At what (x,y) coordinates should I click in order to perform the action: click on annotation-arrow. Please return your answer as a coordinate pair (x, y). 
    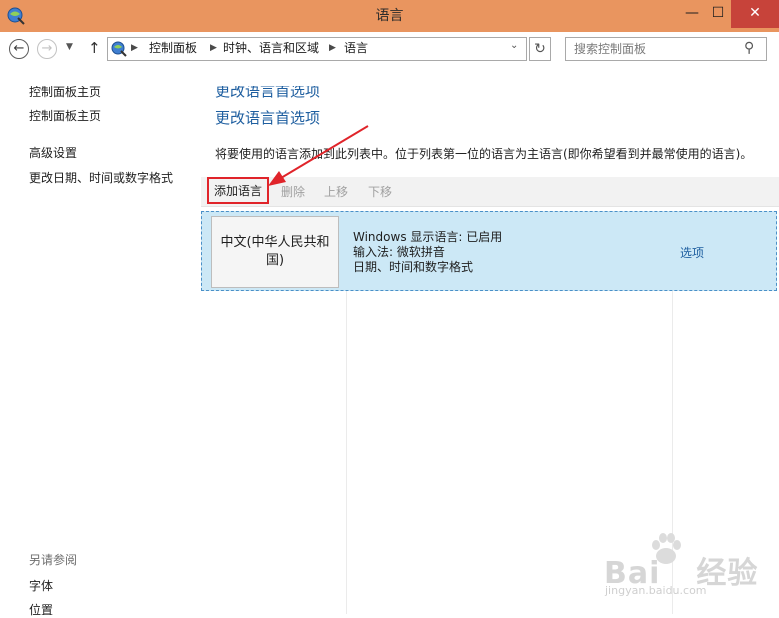
    Looking at the image, I should click on (318, 155).